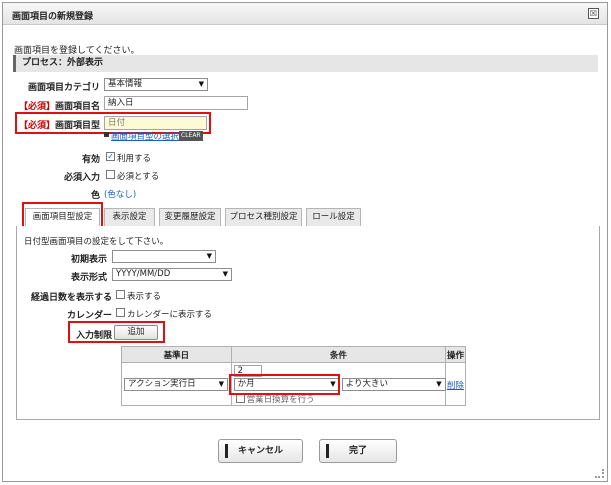  Describe the element at coordinates (170, 315) in the screenshot. I see `calendar-checkbox-label: カレンダーに表示する` at that location.